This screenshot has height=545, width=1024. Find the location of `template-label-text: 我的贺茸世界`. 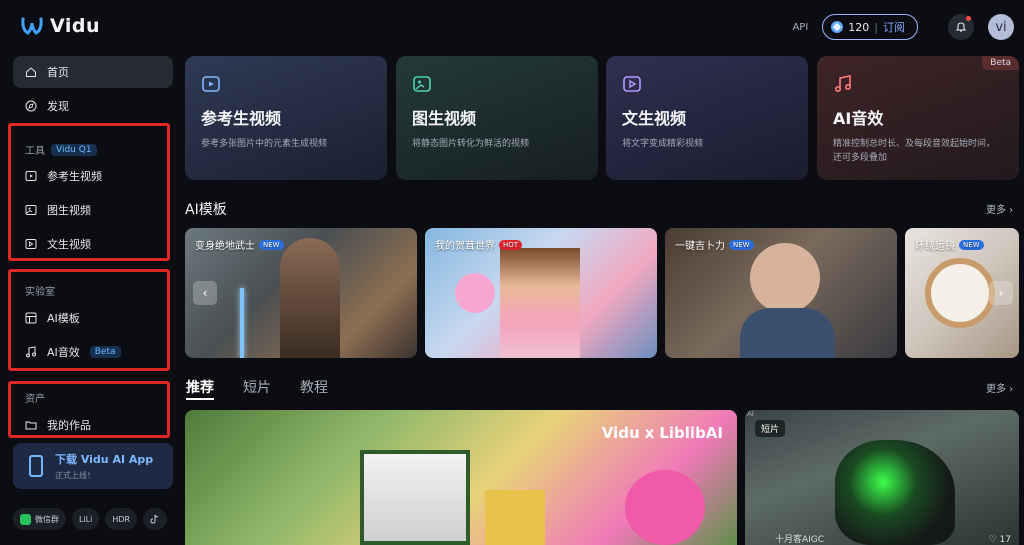

template-label-text: 我的贺茸世界 is located at coordinates (465, 246).